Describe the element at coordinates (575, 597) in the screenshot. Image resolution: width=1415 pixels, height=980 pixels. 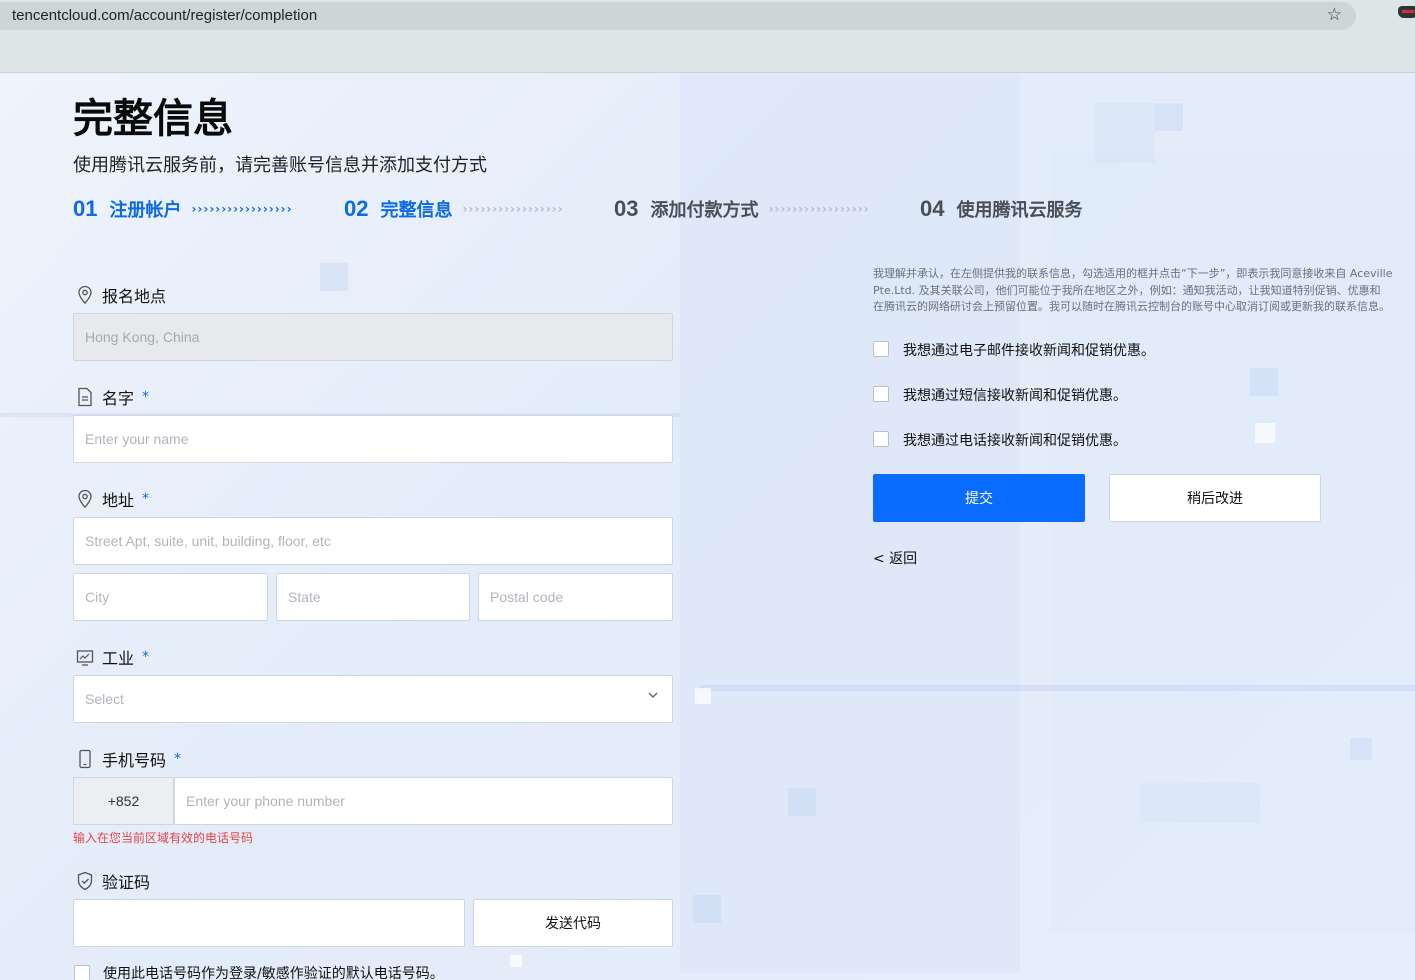
I see `postal-code-input: Postal code` at that location.